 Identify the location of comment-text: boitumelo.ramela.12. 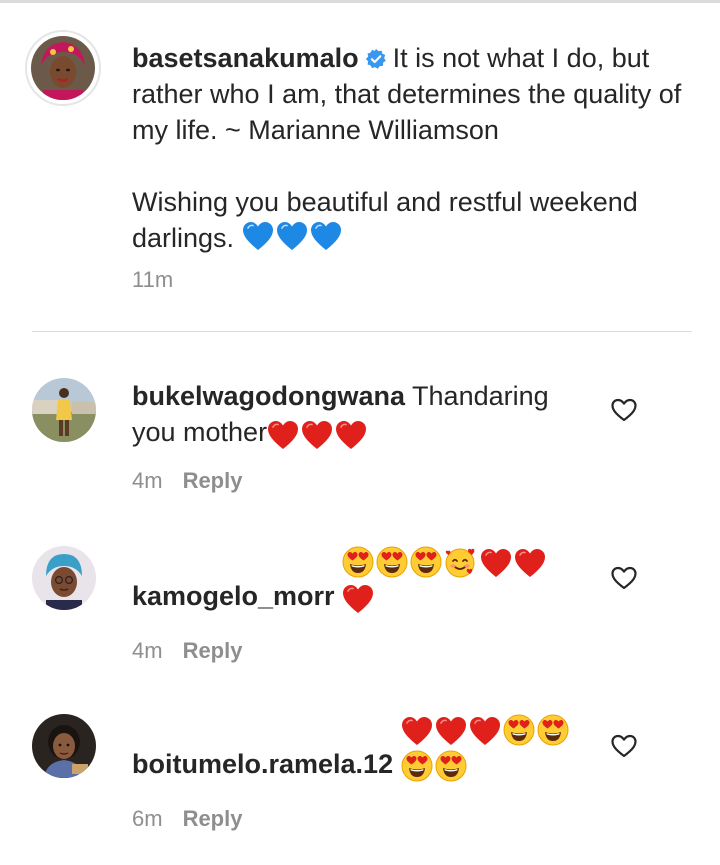
(362, 750).